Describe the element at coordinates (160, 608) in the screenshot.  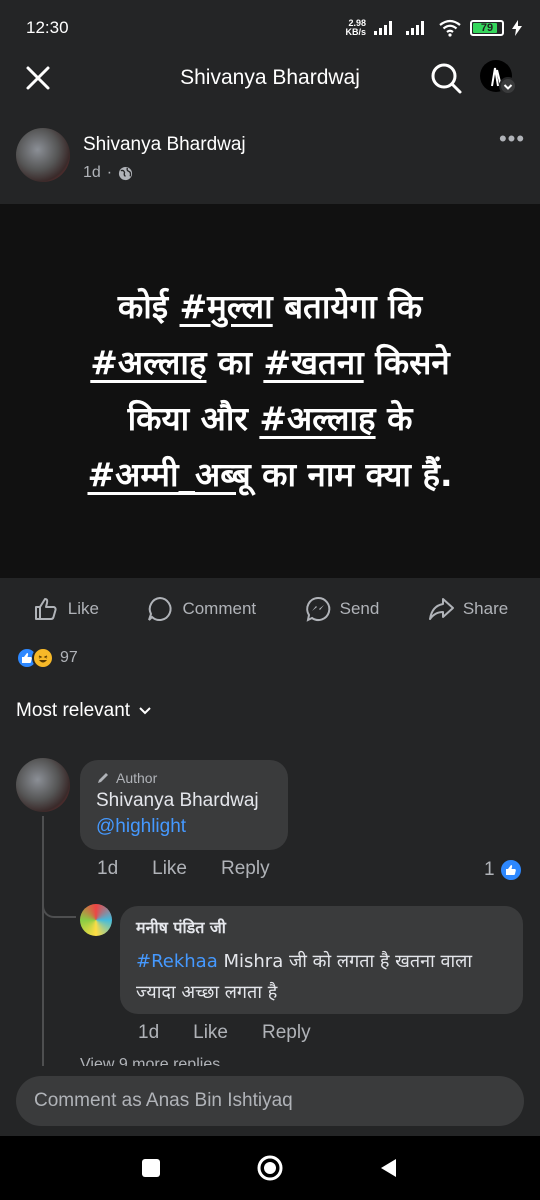
I see `comment-icon` at that location.